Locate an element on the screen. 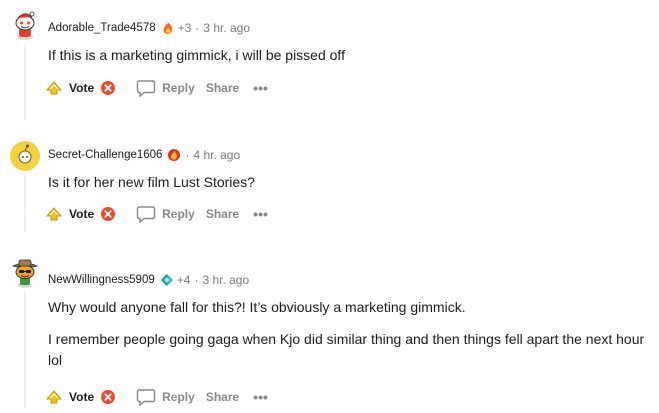  award-count: +3 is located at coordinates (184, 28).